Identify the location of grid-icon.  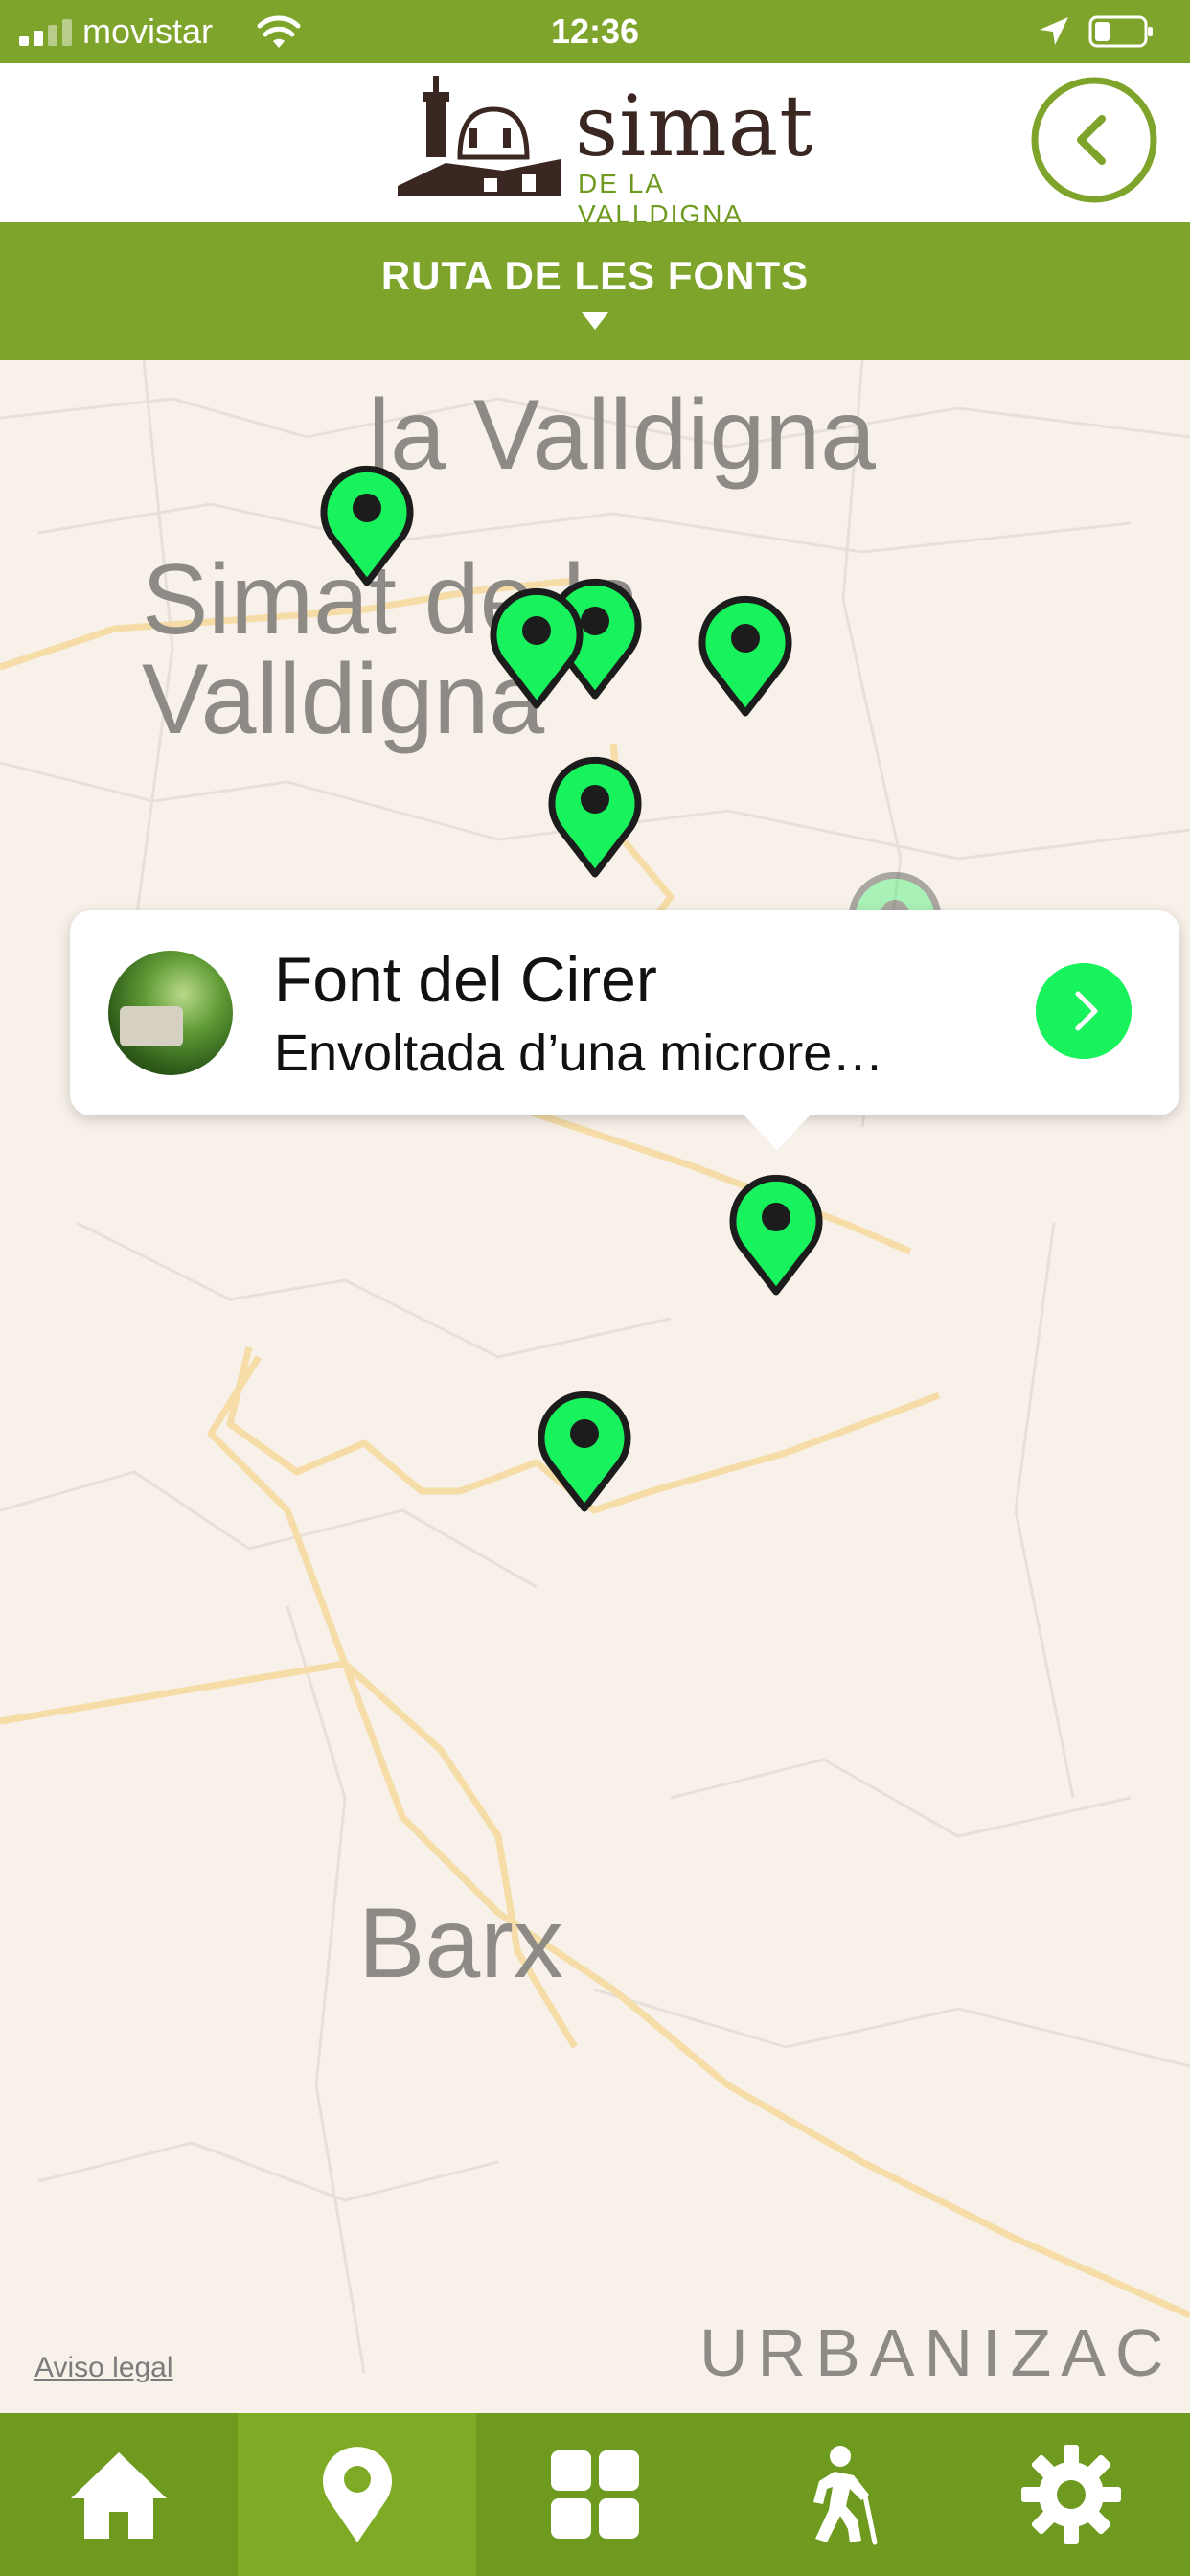
(595, 2494).